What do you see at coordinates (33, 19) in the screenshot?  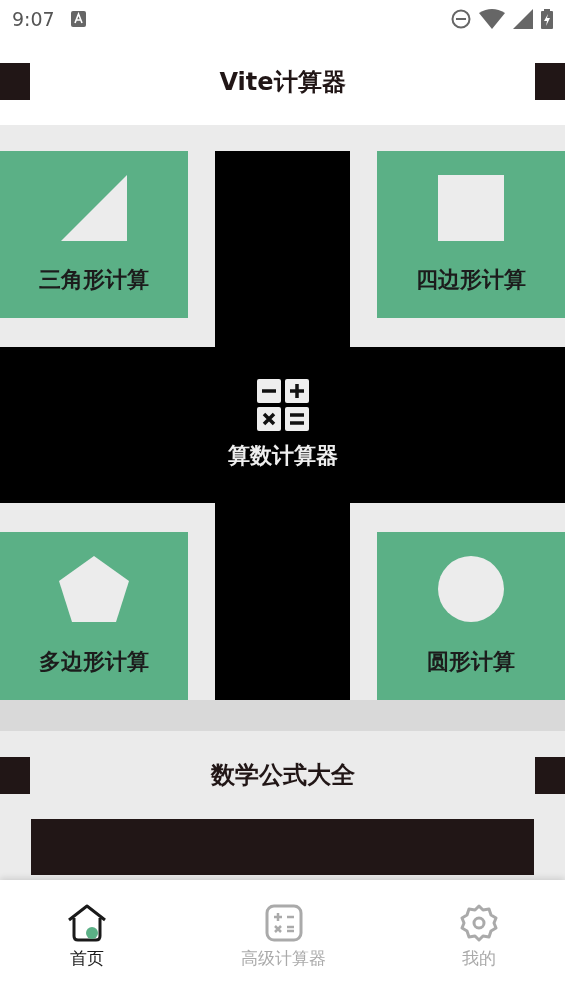 I see `status-time: 9:07` at bounding box center [33, 19].